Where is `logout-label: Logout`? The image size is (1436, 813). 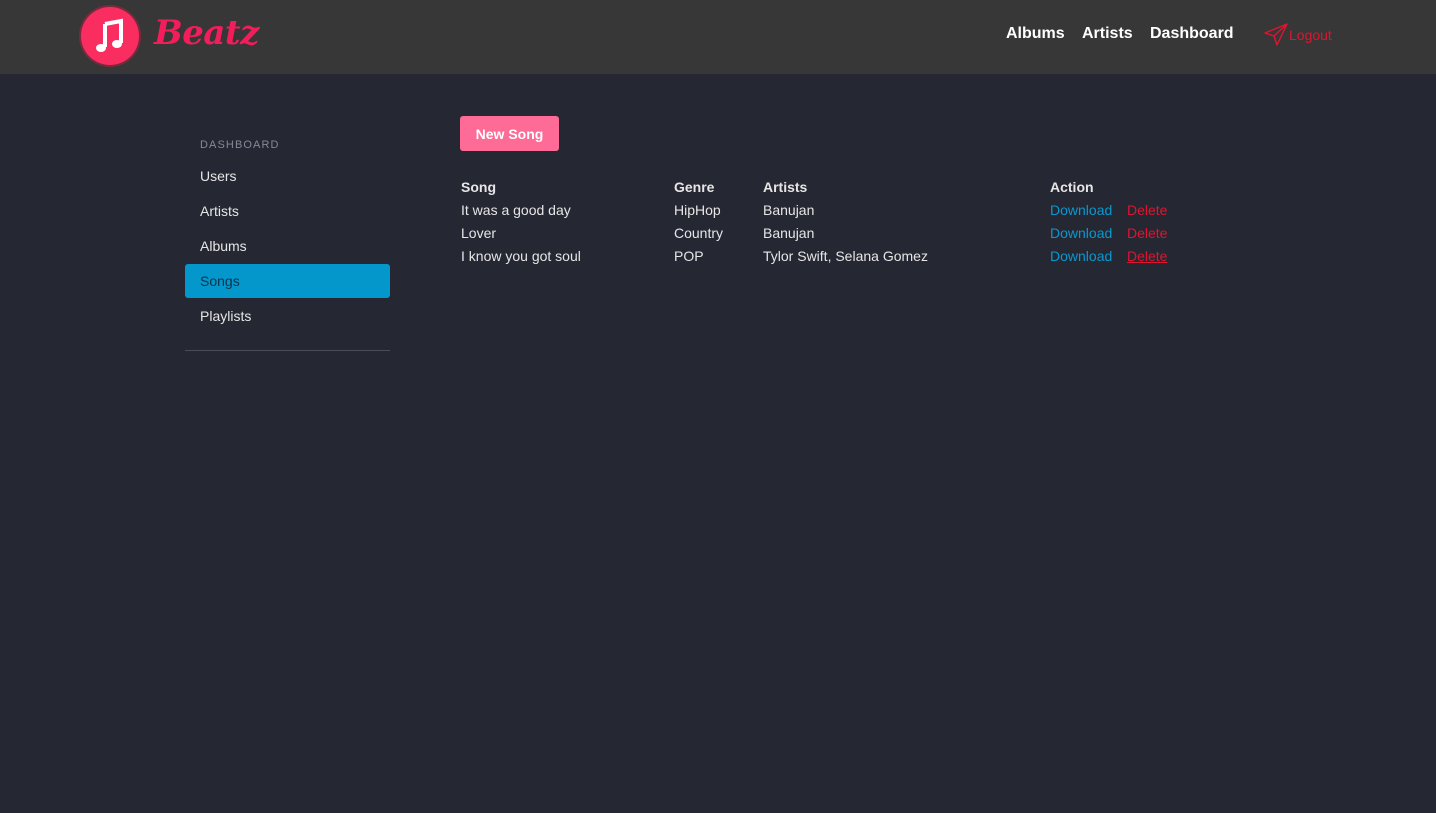 logout-label: Logout is located at coordinates (1310, 35).